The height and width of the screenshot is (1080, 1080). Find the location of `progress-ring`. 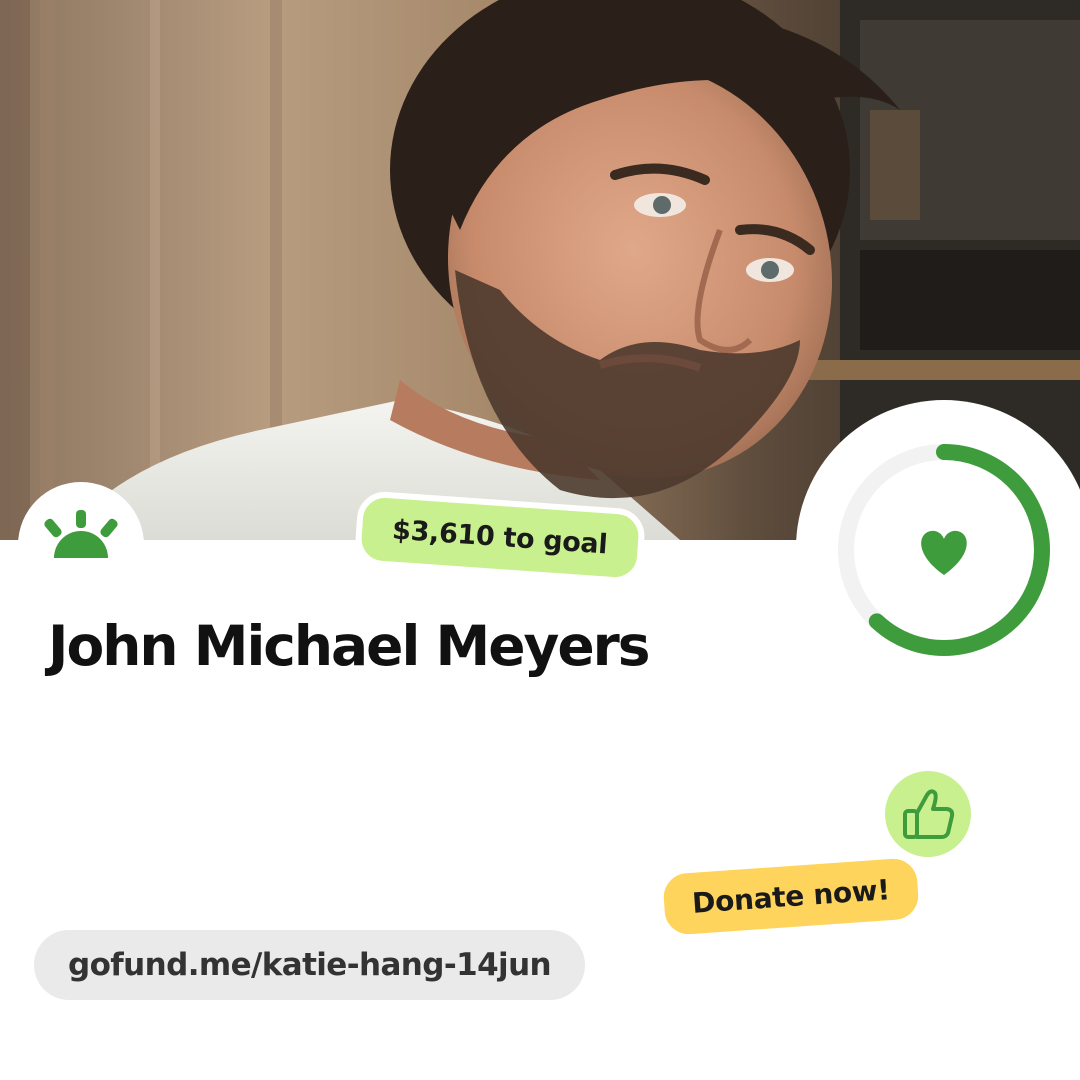

progress-ring is located at coordinates (944, 550).